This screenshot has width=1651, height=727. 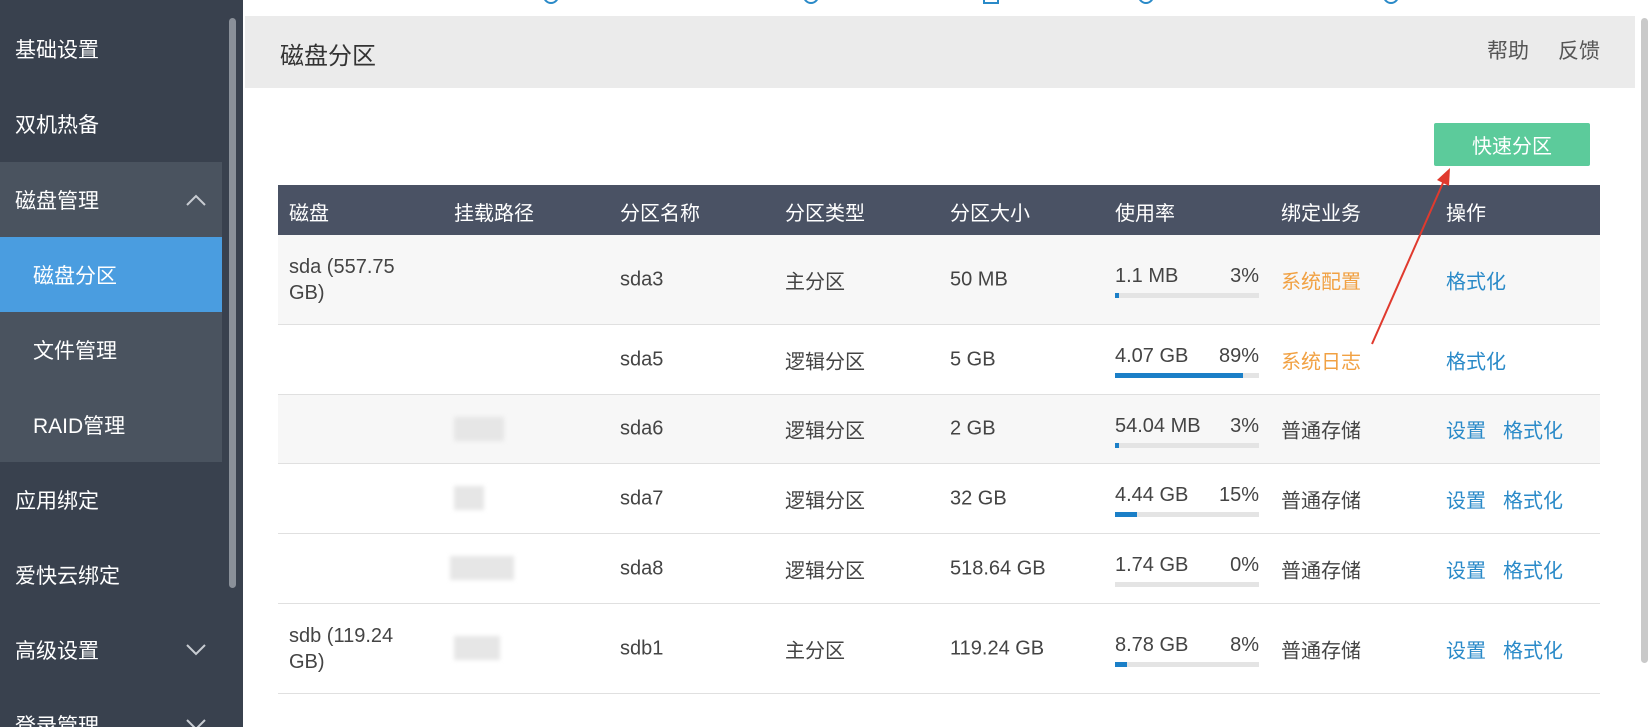 I want to click on sidebar-item-basic-settings: 基础设置, so click(x=111, y=48).